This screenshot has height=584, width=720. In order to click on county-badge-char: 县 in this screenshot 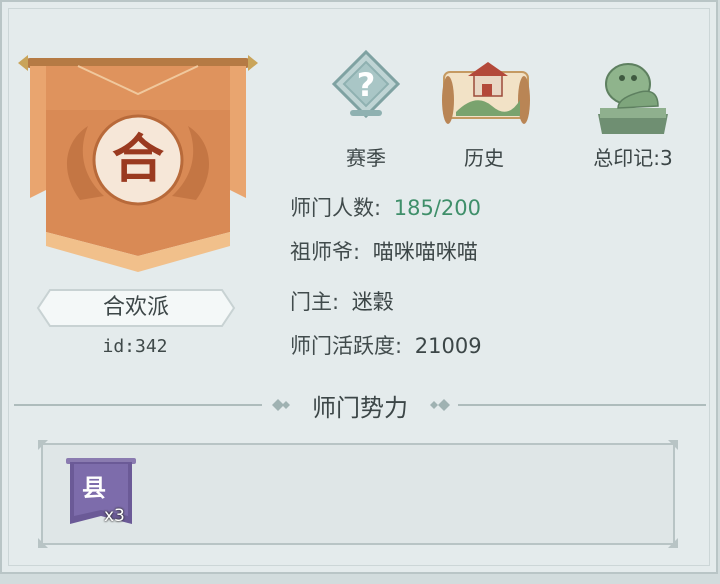, I will do `click(94, 487)`.